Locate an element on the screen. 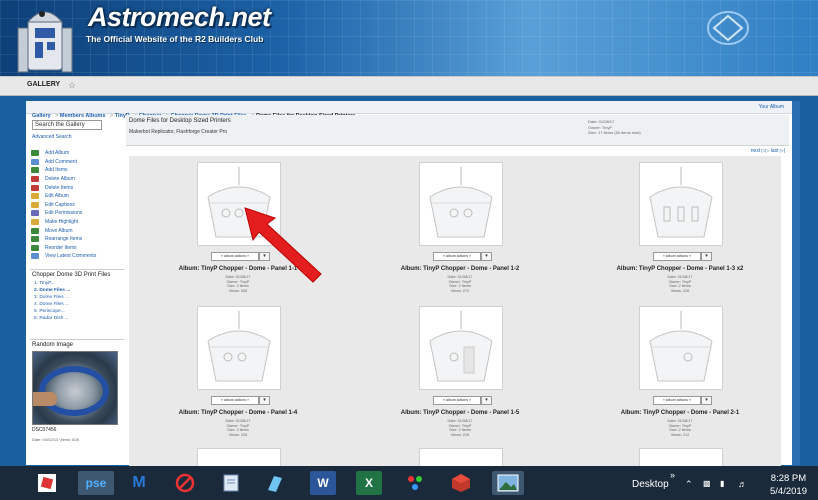 This screenshot has width=818, height=500. clock-date: 5/4/2019 is located at coordinates (788, 491).